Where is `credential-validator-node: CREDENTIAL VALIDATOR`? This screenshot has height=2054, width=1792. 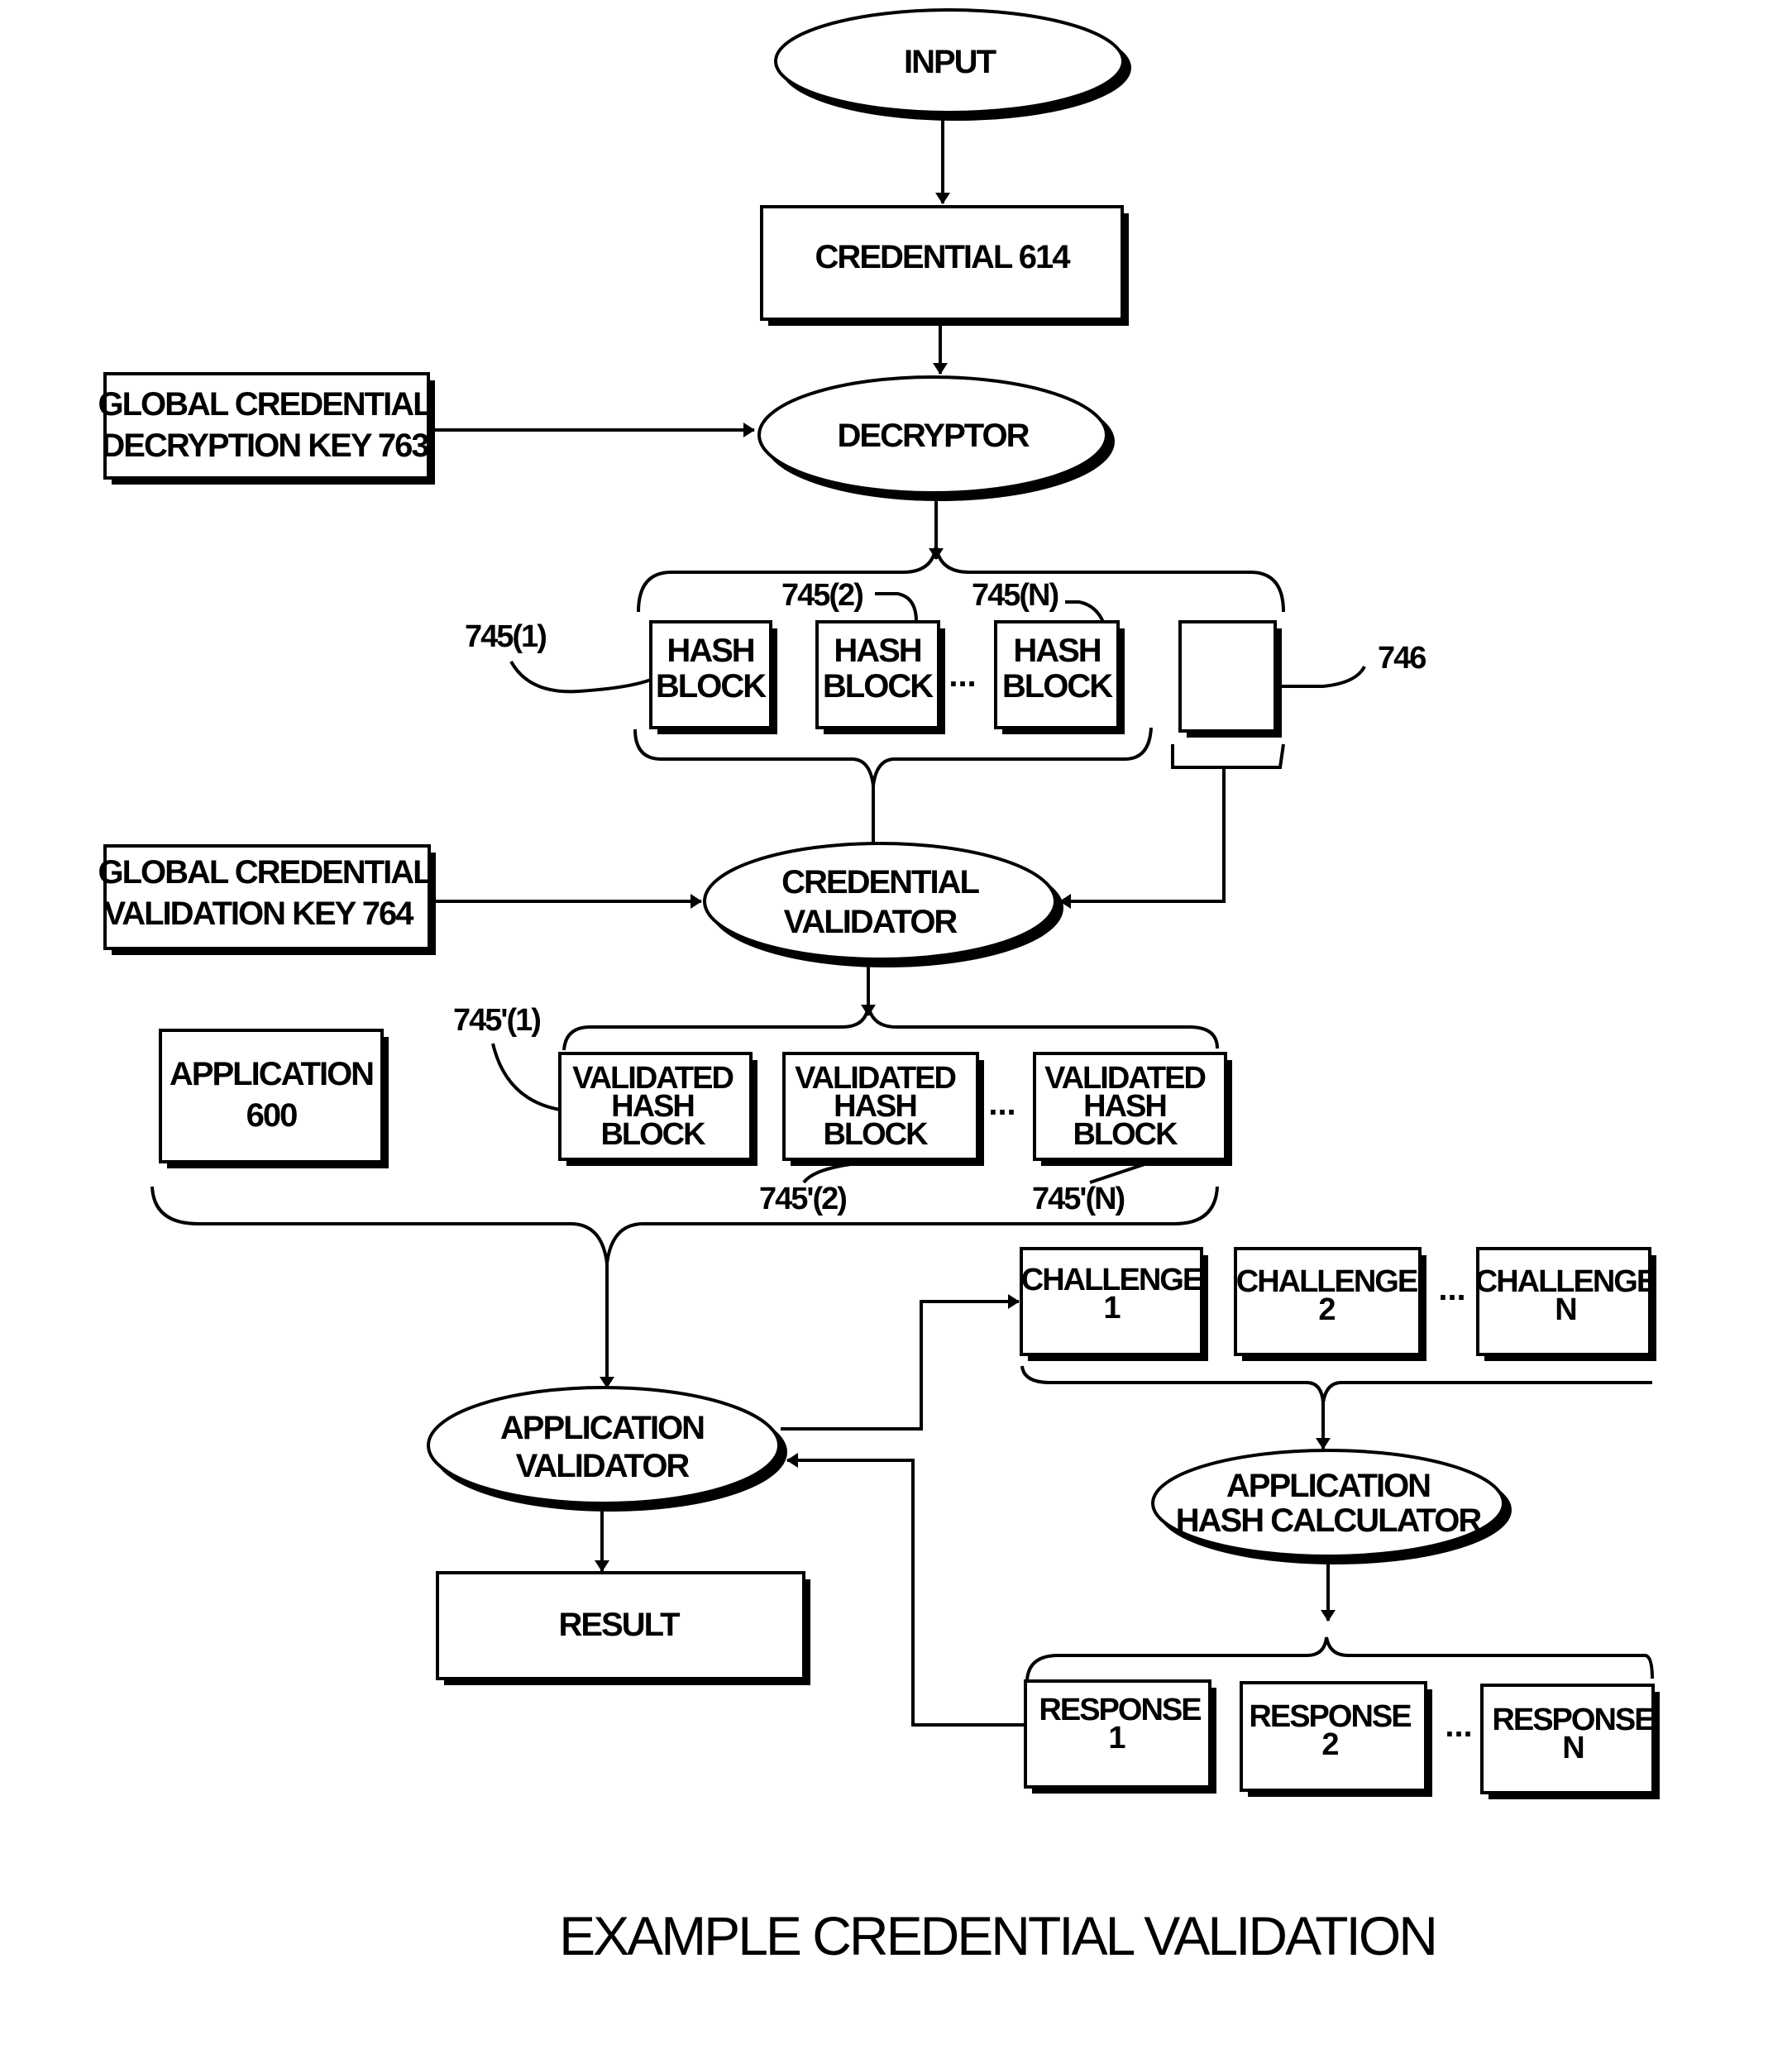 credential-validator-node: CREDENTIAL VALIDATOR is located at coordinates (883, 904).